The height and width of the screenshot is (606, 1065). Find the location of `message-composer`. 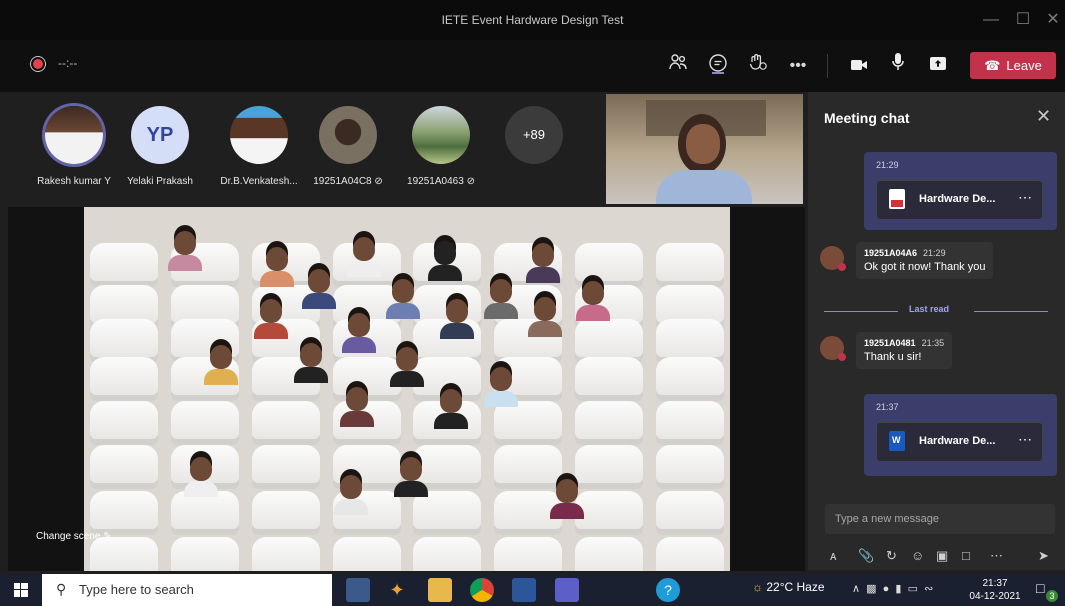

message-composer is located at coordinates (940, 519).